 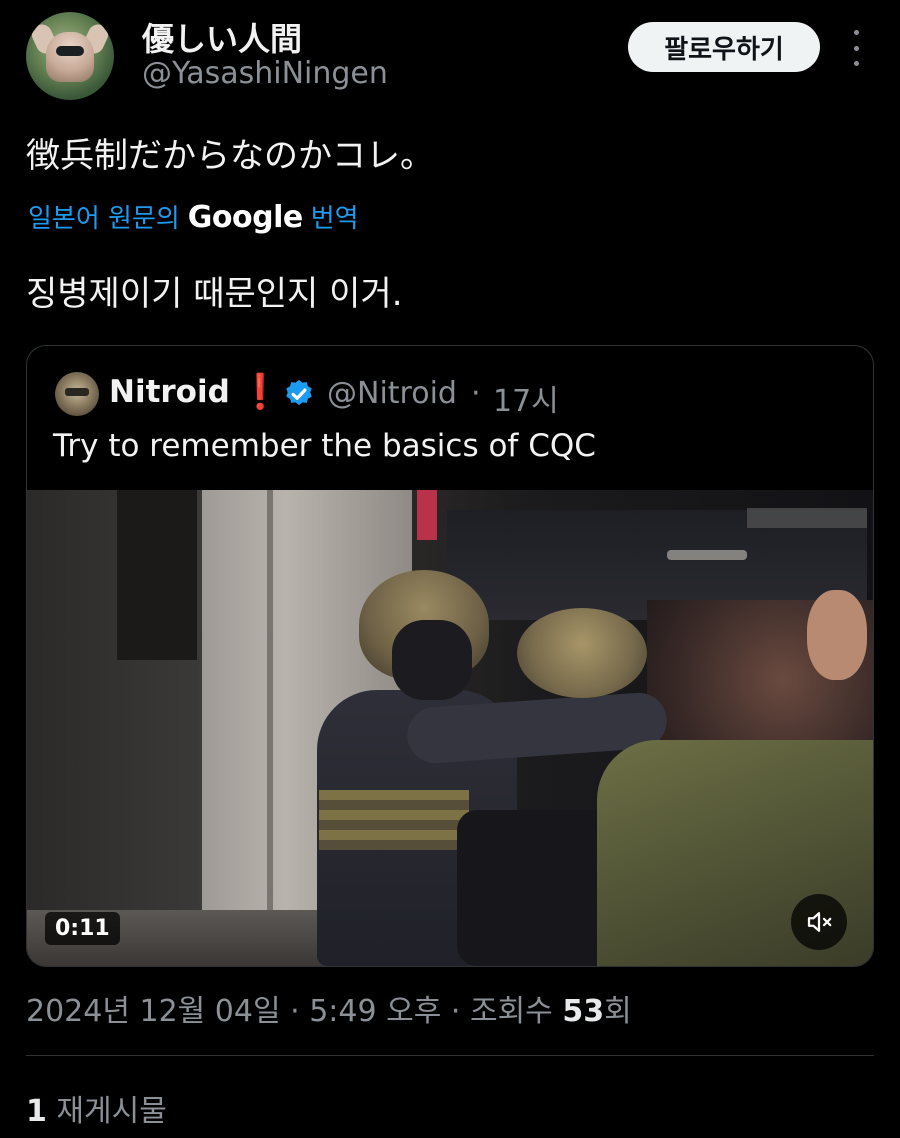 What do you see at coordinates (77, 394) in the screenshot?
I see `quoted-author-avatar` at bounding box center [77, 394].